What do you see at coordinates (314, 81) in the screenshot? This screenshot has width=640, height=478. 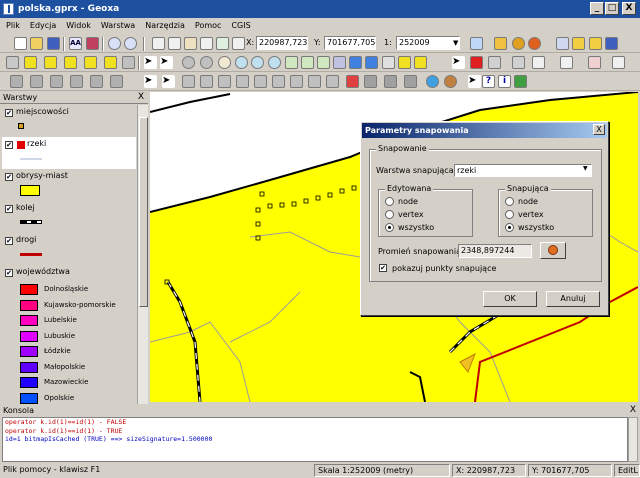 I see `reshape-icon` at bounding box center [314, 81].